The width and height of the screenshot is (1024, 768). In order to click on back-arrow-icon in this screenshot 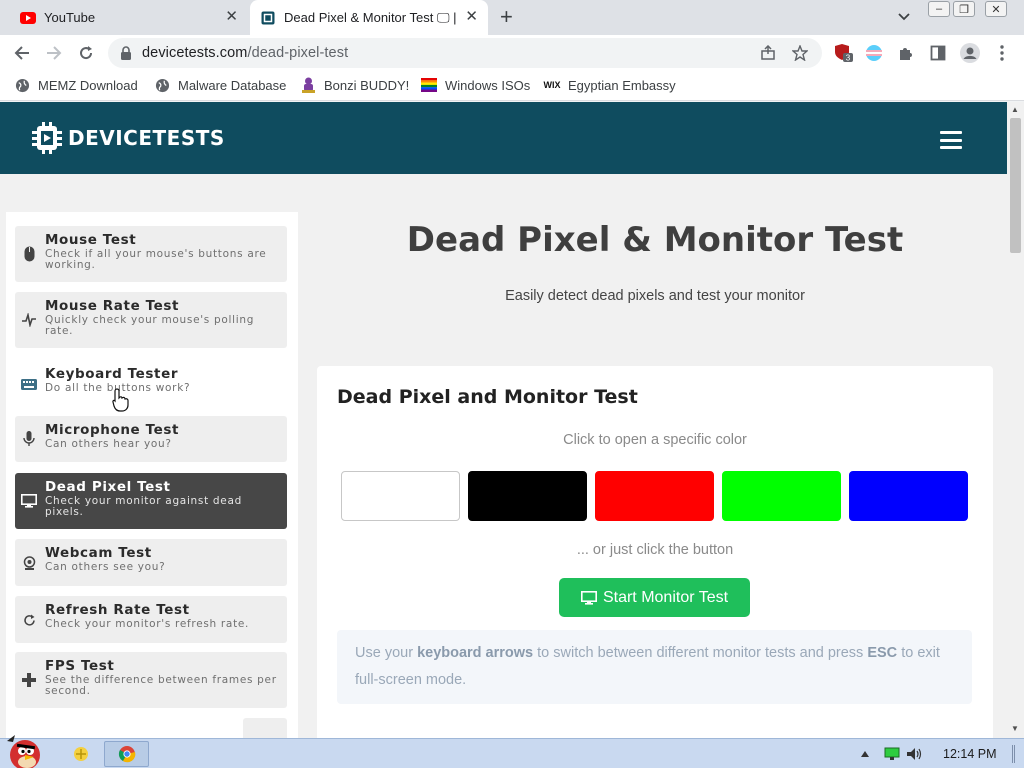, I will do `click(22, 53)`.